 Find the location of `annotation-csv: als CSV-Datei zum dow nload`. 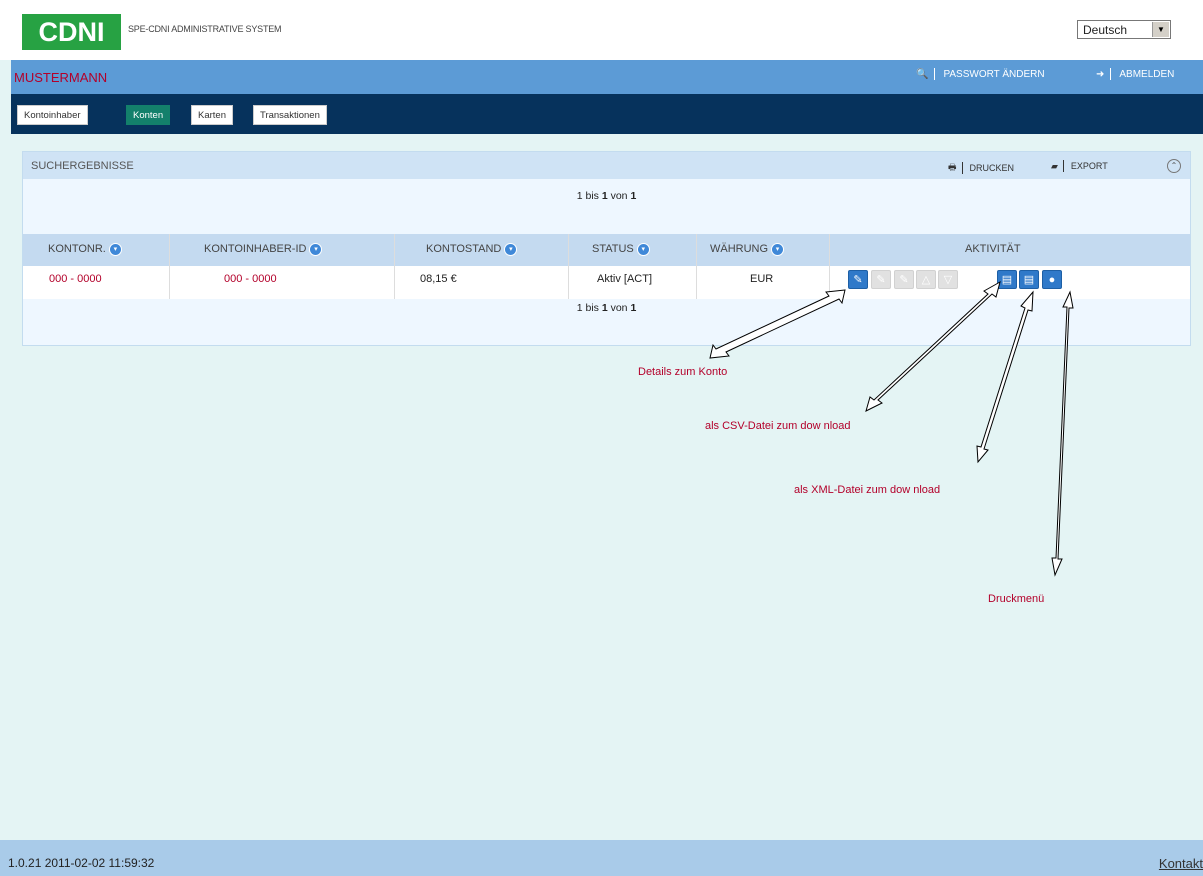

annotation-csv: als CSV-Datei zum dow nload is located at coordinates (778, 426).